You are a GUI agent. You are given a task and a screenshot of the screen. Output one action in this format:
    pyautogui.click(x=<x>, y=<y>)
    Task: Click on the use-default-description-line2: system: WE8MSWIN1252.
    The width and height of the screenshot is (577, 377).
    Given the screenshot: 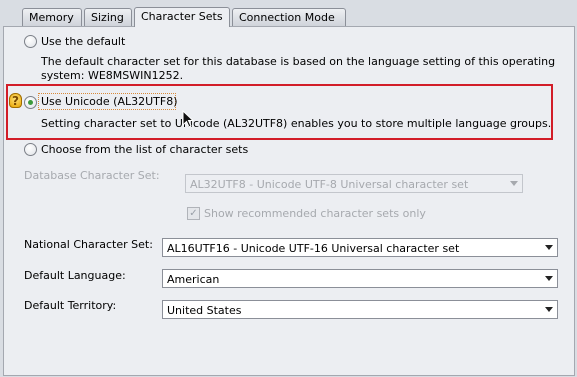 What is the action you would take?
    pyautogui.click(x=112, y=75)
    